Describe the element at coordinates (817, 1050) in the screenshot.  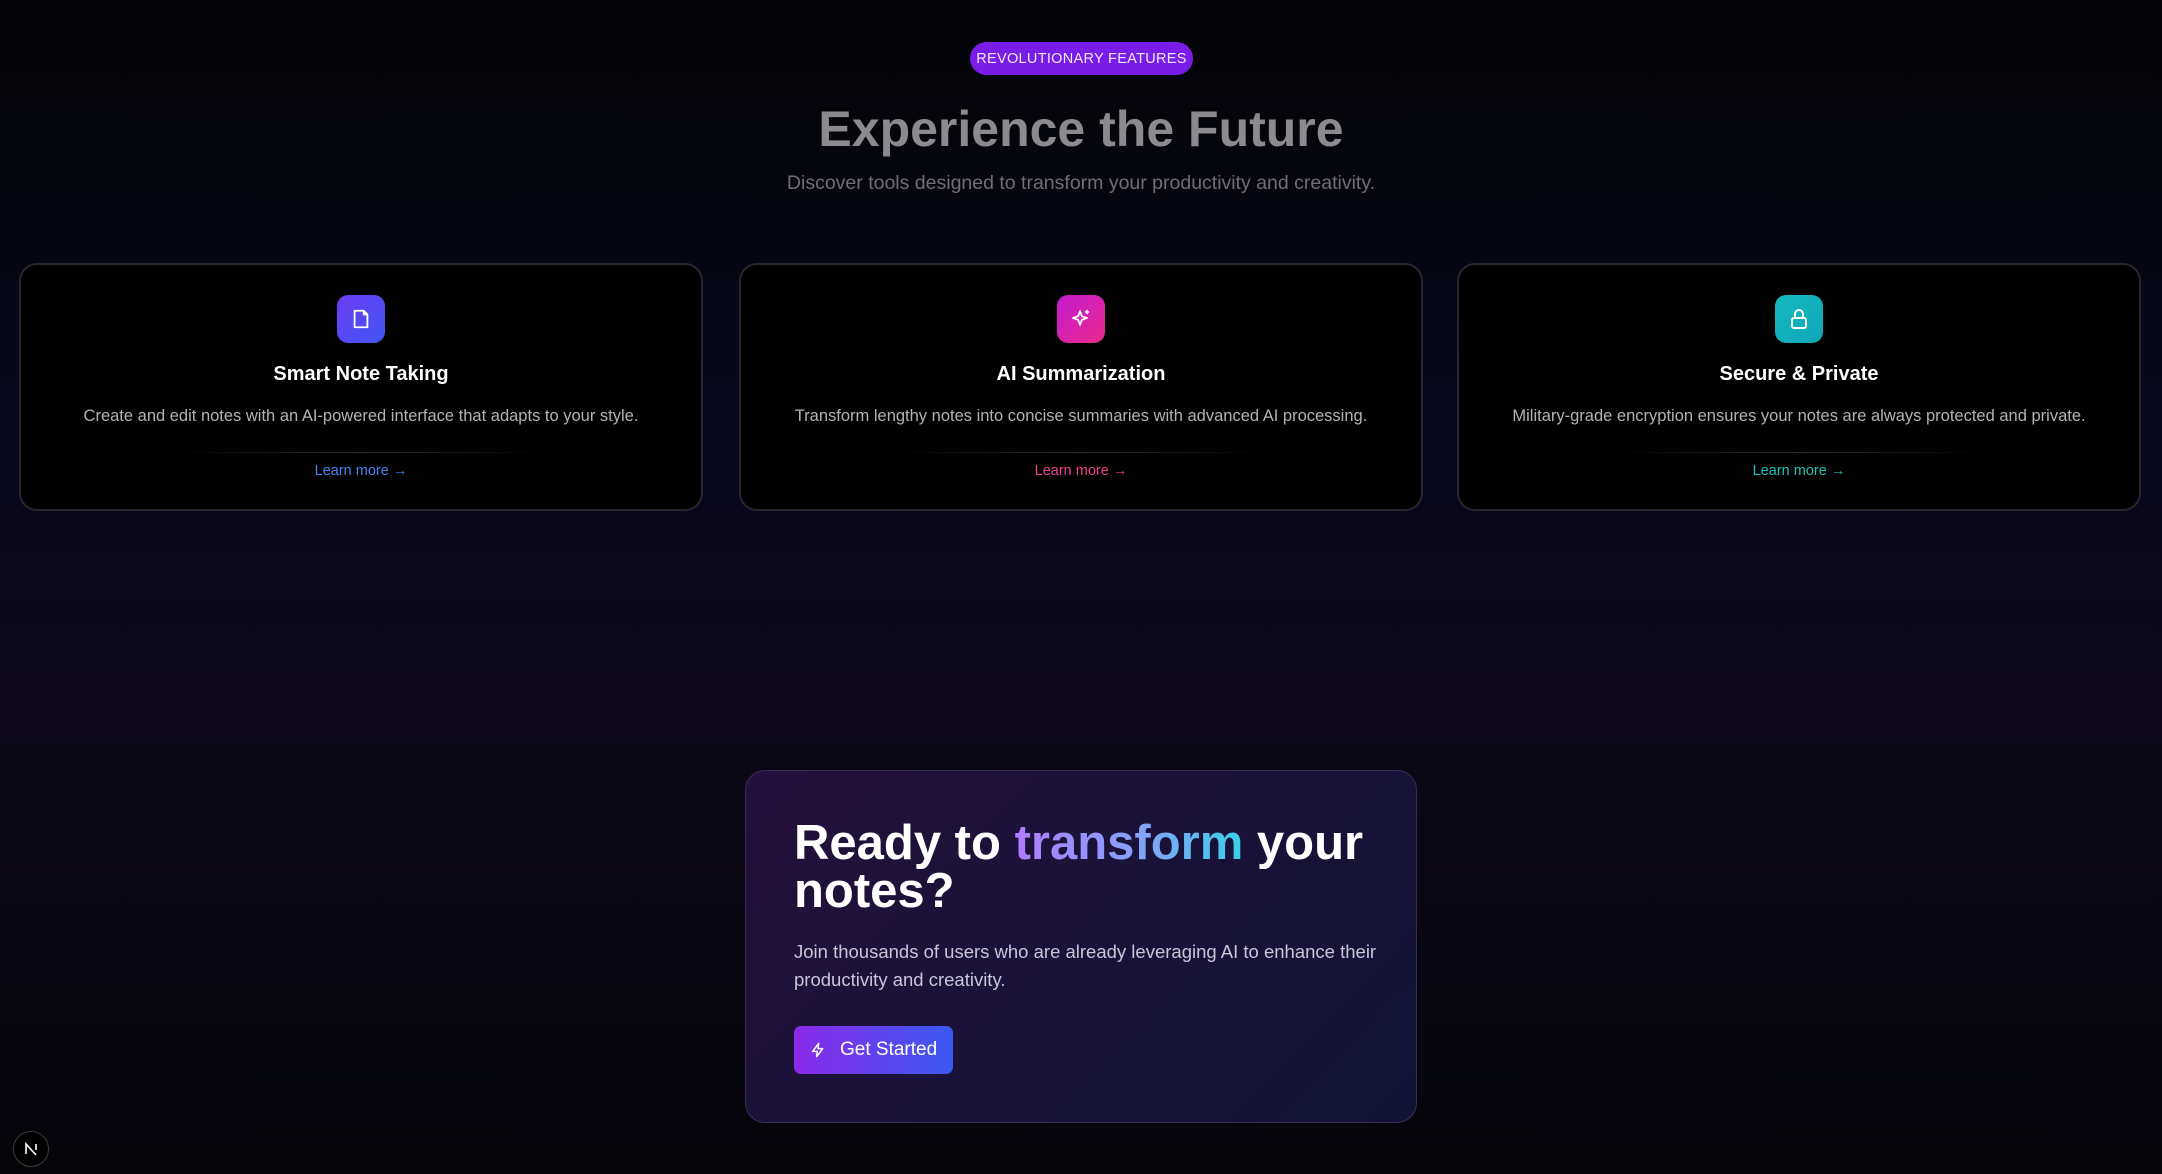
I see `lightning-icon` at that location.